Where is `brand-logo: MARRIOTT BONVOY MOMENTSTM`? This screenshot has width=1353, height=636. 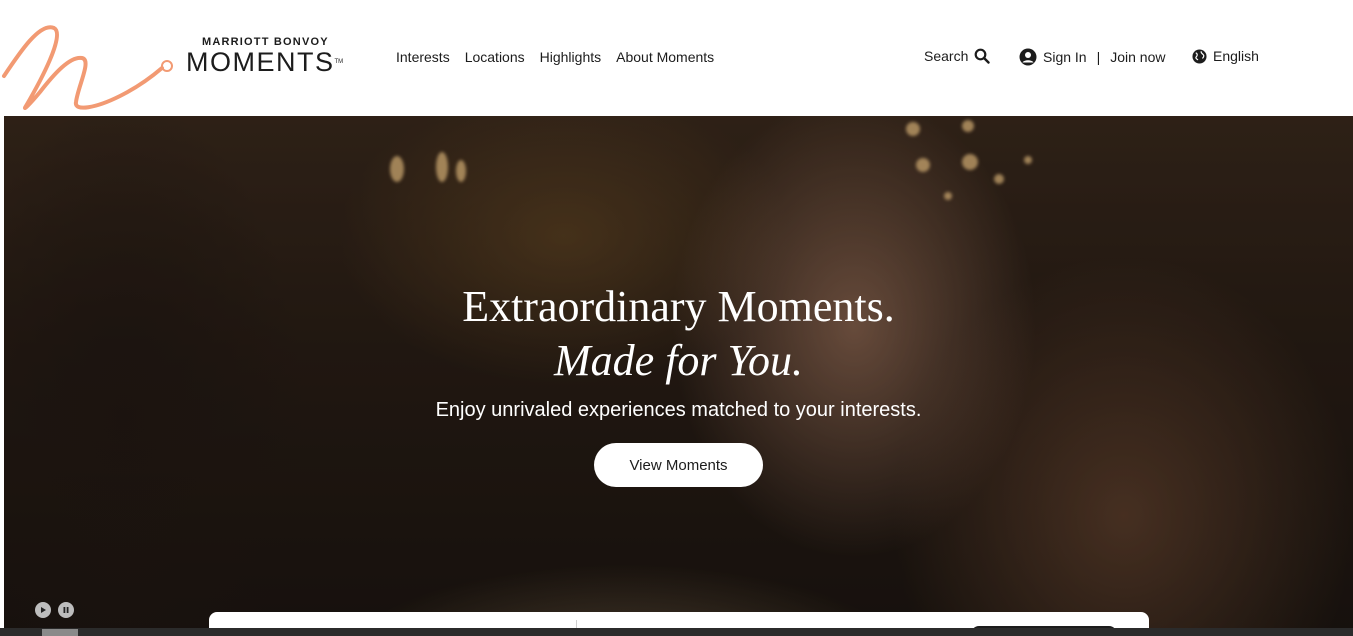
brand-logo: MARRIOTT BONVOY MOMENTSTM is located at coordinates (271, 56).